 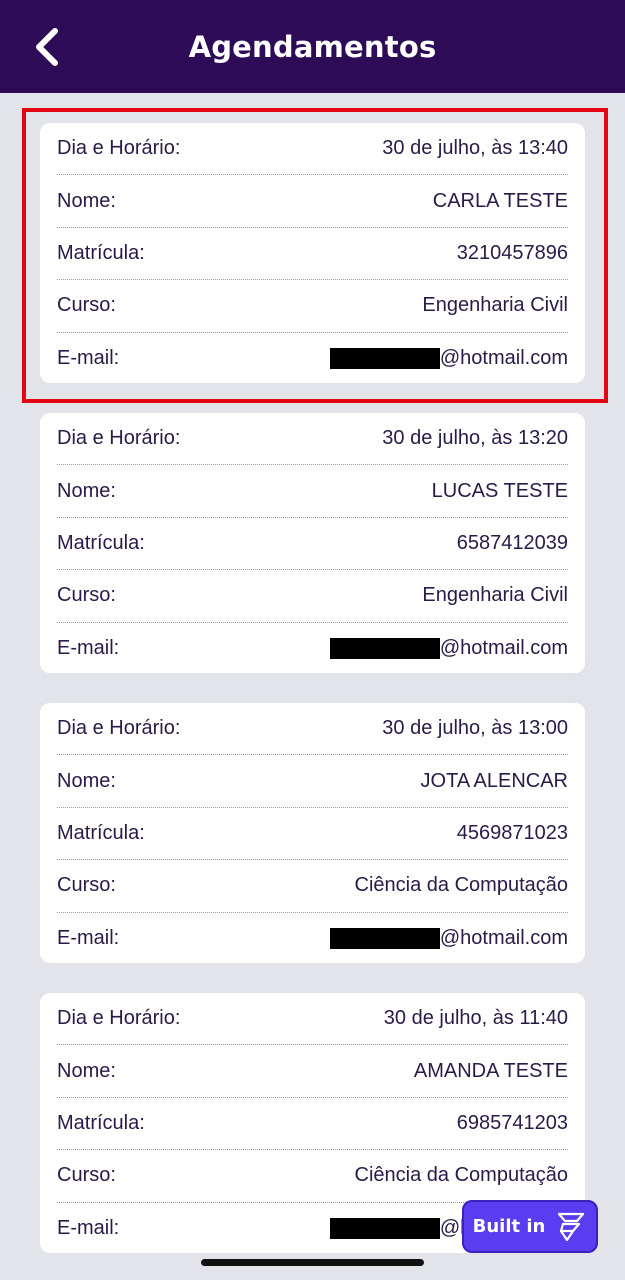 What do you see at coordinates (312, 439) in the screenshot?
I see `datetime-row: Dia e Horário: 30 de julho, às 13:20` at bounding box center [312, 439].